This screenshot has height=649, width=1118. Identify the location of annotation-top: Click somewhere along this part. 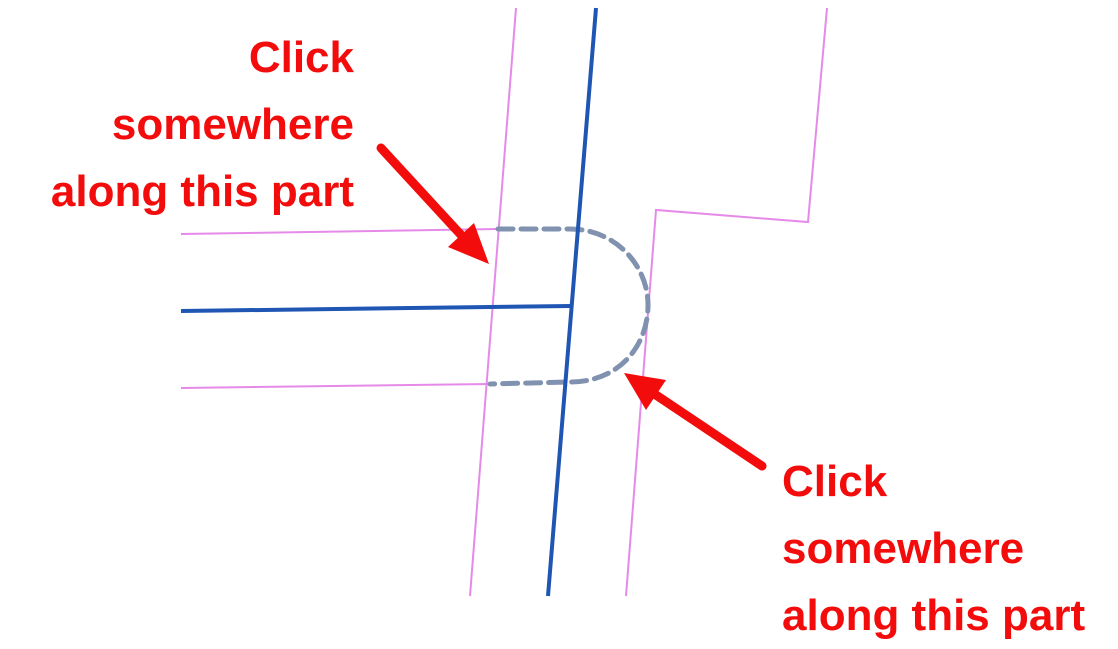
(202, 124).